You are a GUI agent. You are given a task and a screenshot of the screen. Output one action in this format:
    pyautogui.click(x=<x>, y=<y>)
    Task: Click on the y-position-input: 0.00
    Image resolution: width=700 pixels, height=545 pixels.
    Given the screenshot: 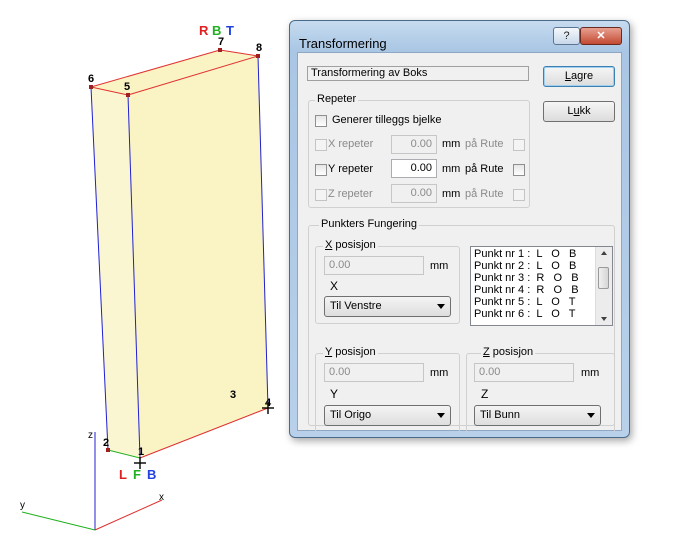 What is the action you would take?
    pyautogui.click(x=374, y=372)
    